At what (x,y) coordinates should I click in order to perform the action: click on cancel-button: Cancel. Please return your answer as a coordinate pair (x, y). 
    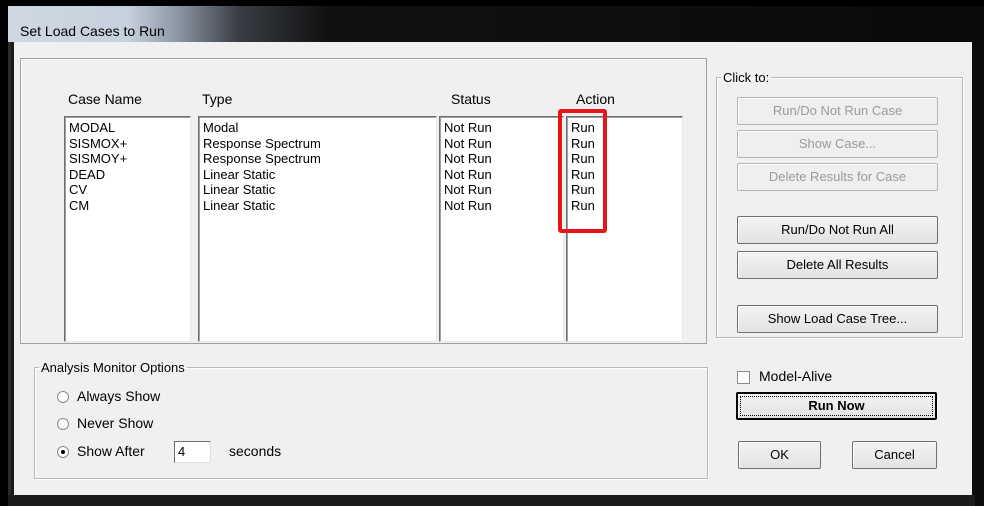
    Looking at the image, I should click on (894, 455).